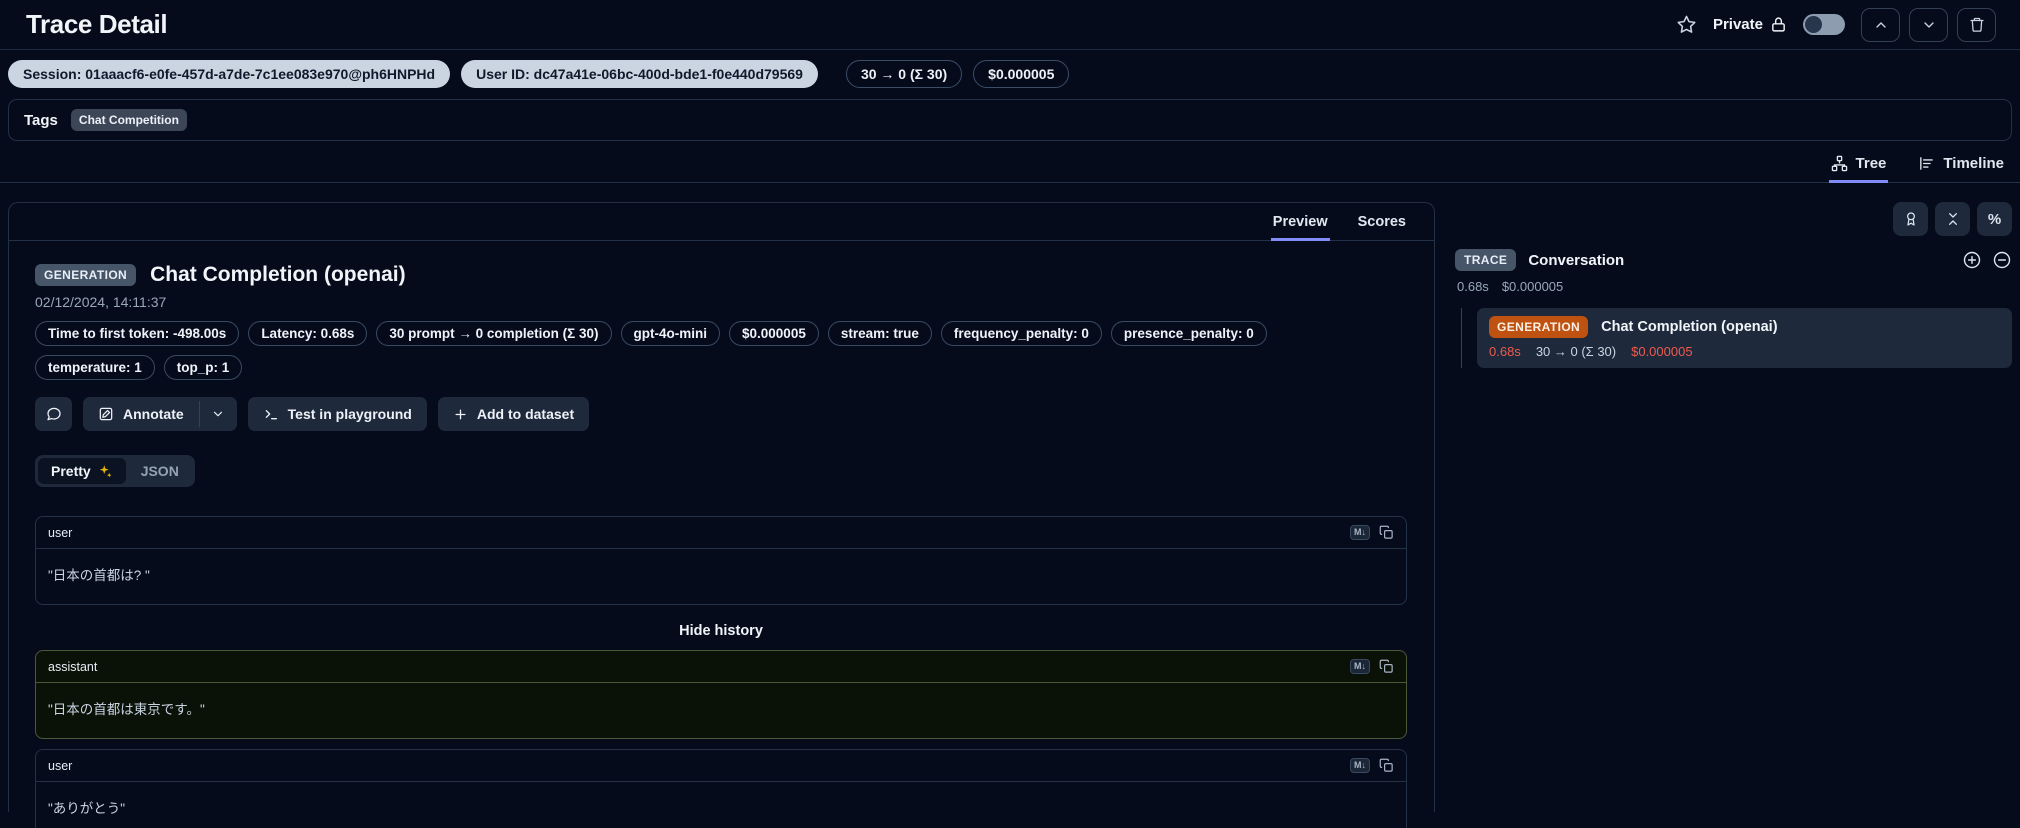  Describe the element at coordinates (97, 24) in the screenshot. I see `page-title: Trace Detail` at that location.